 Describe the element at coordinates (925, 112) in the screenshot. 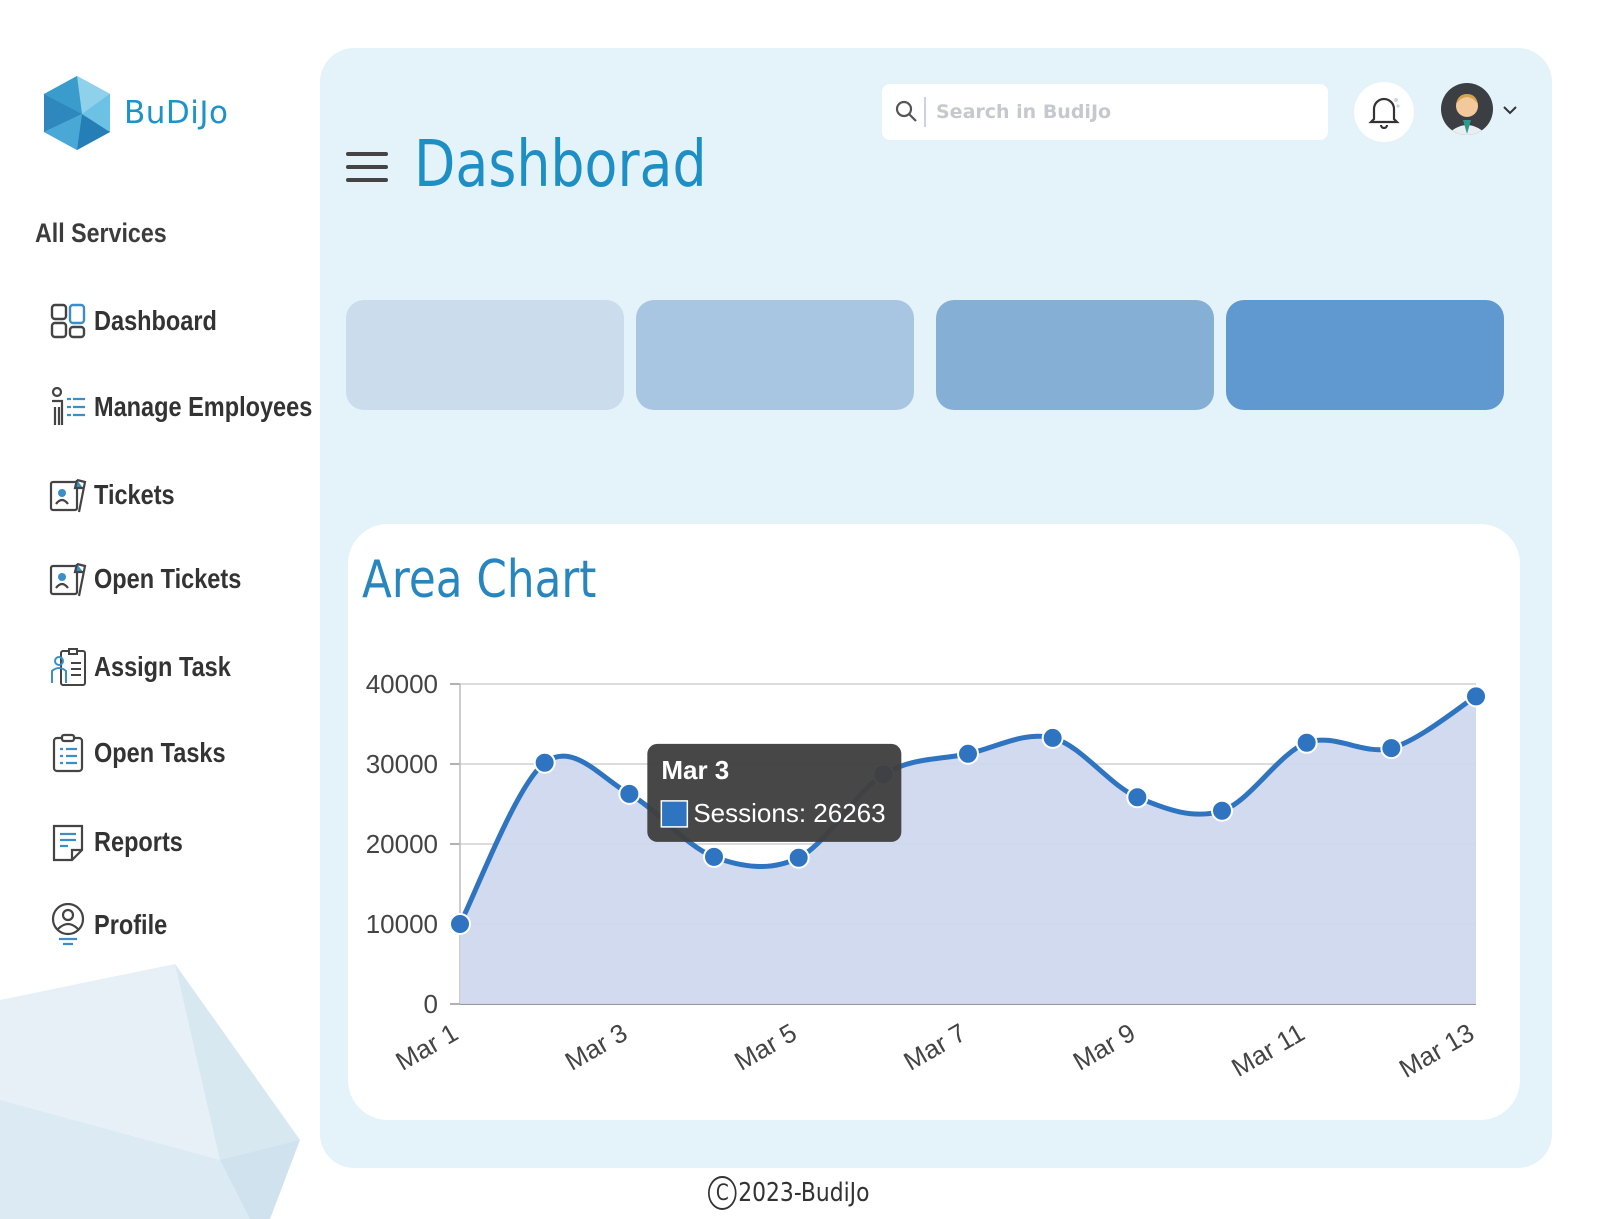

I see `search-divider` at that location.